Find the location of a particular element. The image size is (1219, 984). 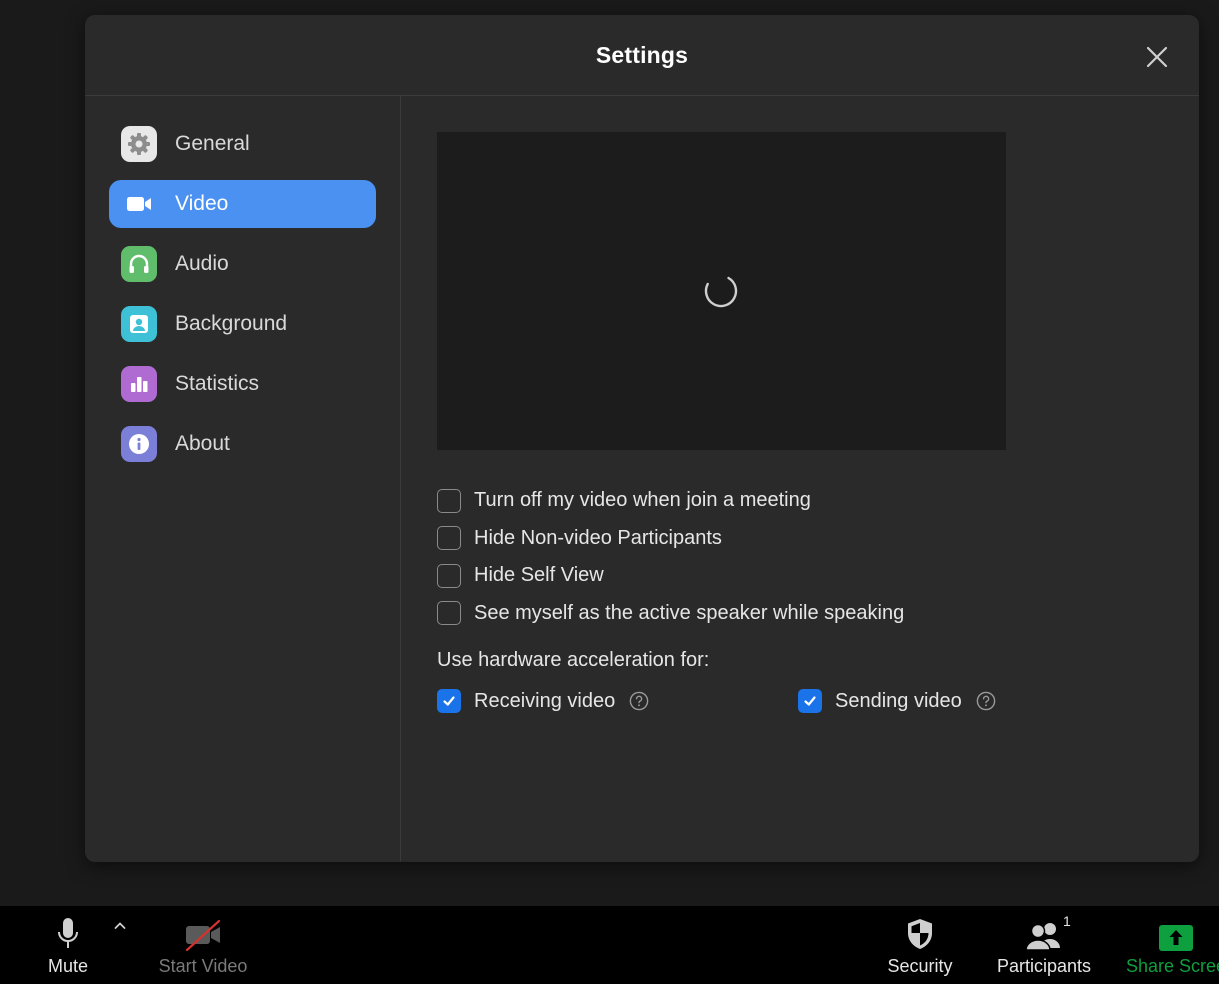

sidebar-item-background: Background is located at coordinates (242, 324).